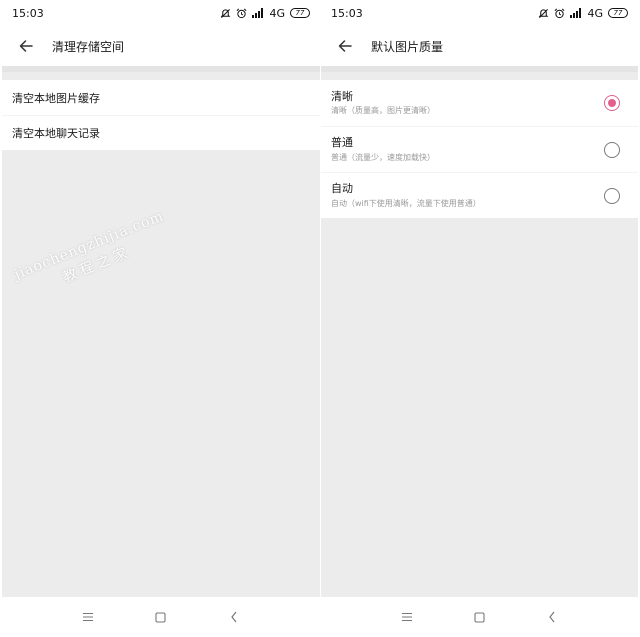 Image resolution: width=640 pixels, height=637 pixels. I want to click on option-normal: 普通 普通（流量少，速度加载快）, so click(479, 149).